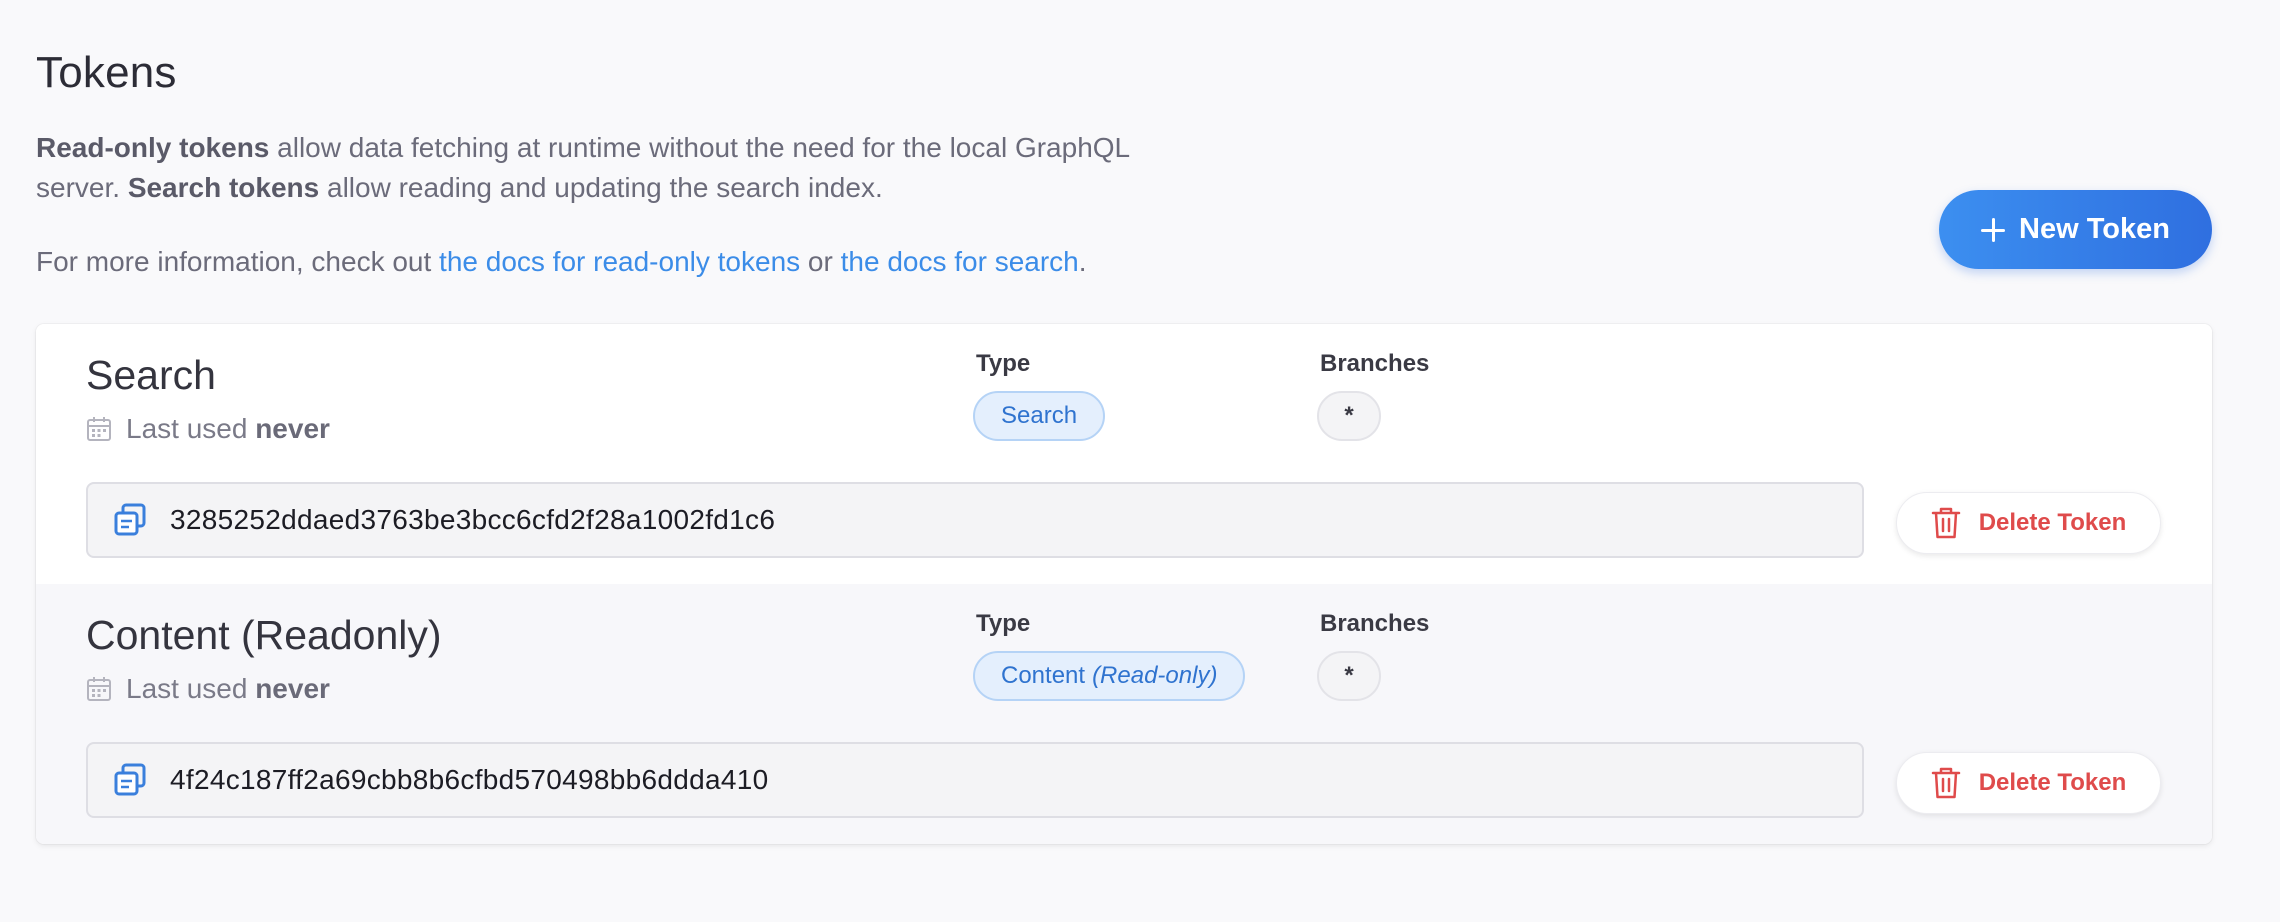  What do you see at coordinates (1993, 229) in the screenshot?
I see `plus-icon` at bounding box center [1993, 229].